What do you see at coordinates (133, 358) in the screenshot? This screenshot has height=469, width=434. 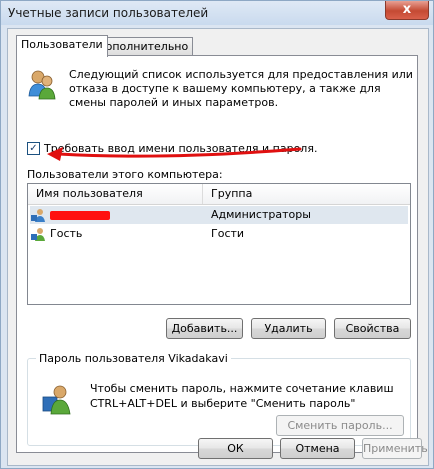 I see `password-group-title: Пароль пользователя Vikadakavi` at bounding box center [133, 358].